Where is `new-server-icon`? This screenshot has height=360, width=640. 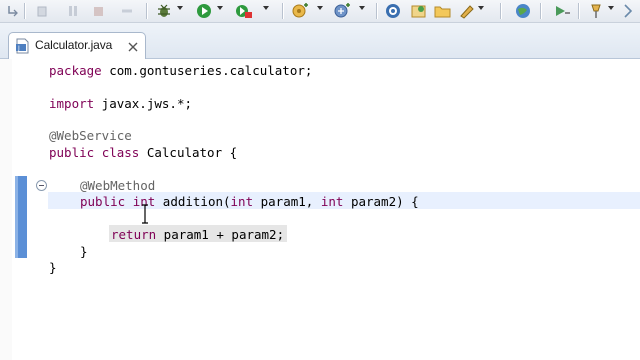 new-server-icon is located at coordinates (301, 10).